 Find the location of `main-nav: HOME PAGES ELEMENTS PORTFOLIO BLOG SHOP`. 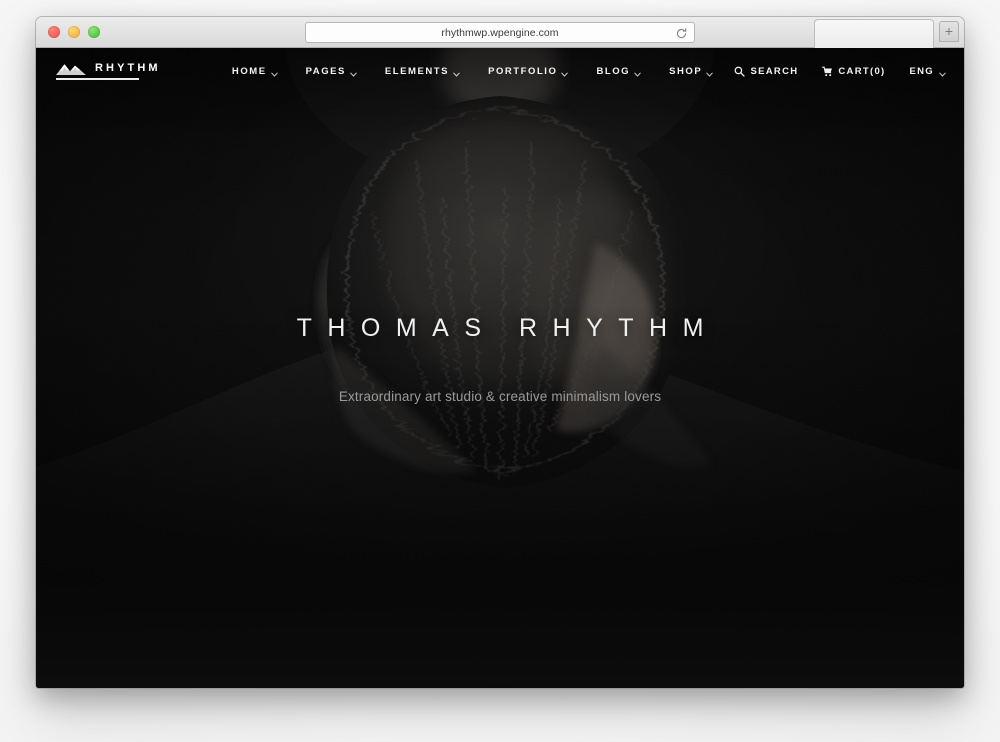

main-nav: HOME PAGES ELEMENTS PORTFOLIO BLOG SHOP is located at coordinates (448, 71).